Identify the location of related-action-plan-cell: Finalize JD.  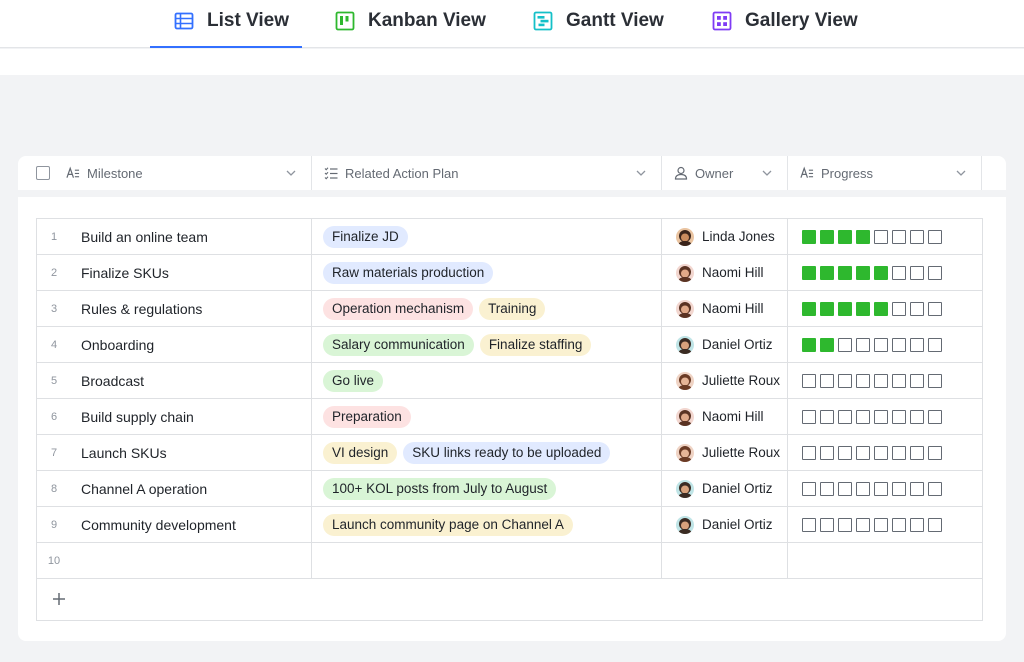
(486, 236).